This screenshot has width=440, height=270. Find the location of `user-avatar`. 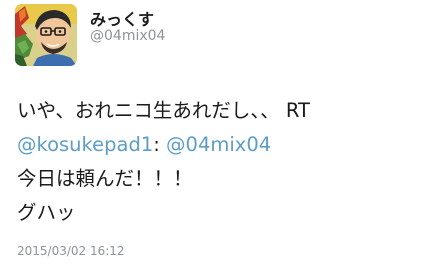

user-avatar is located at coordinates (46, 35).